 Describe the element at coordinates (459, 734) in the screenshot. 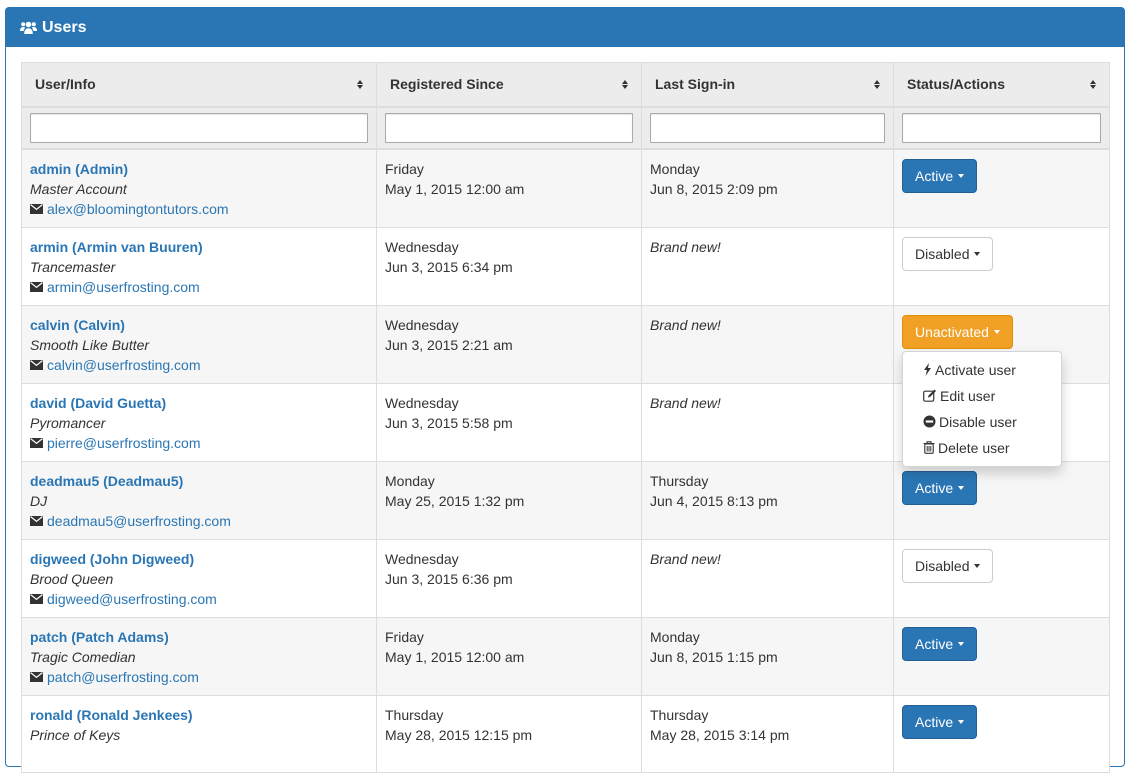

I see `registered-date: May 28, 2015 12:15 pm` at that location.